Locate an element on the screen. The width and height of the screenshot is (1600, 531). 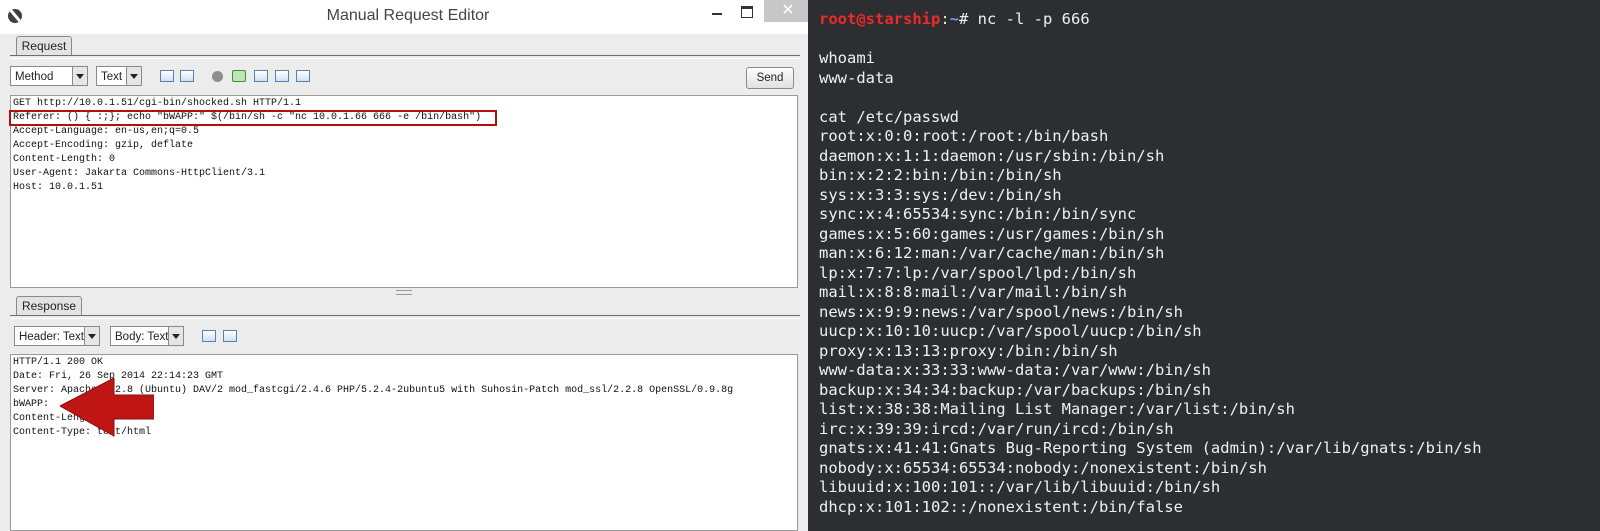
terminal-line: mail:x:8:8:mail:/var/mail:/bin/sh is located at coordinates (973, 292).